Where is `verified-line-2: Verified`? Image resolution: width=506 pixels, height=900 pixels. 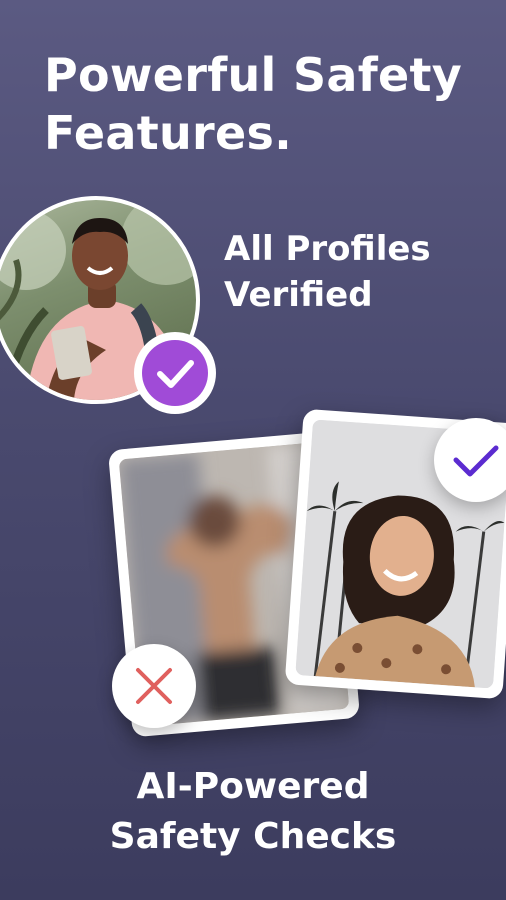 verified-line-2: Verified is located at coordinates (298, 295).